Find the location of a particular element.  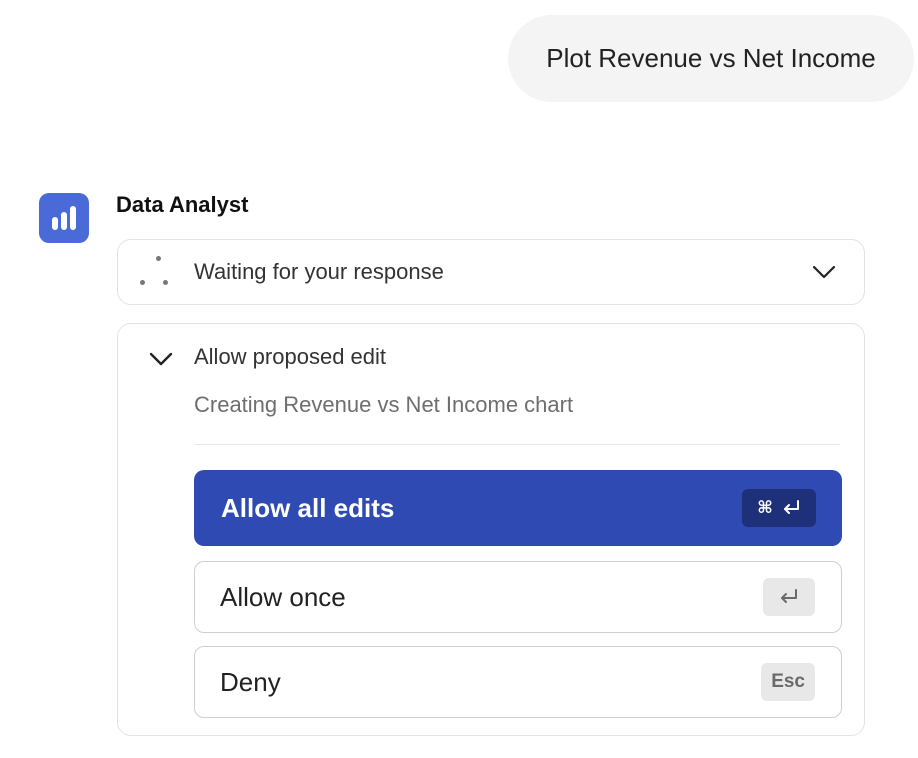

shortcut-badge: Esc is located at coordinates (788, 682).